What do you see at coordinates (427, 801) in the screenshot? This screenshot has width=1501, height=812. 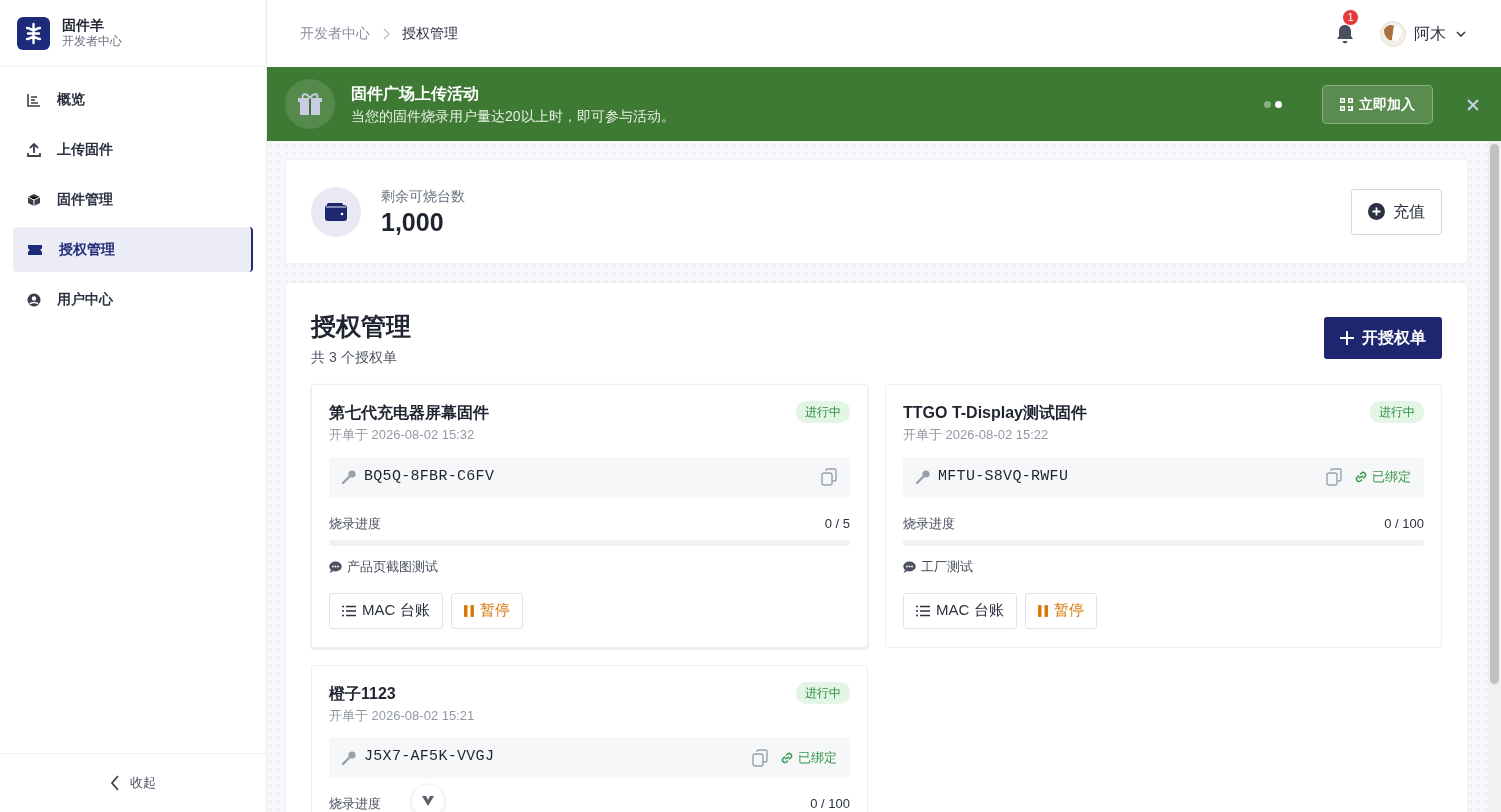 I see `chevron-icon` at bounding box center [427, 801].